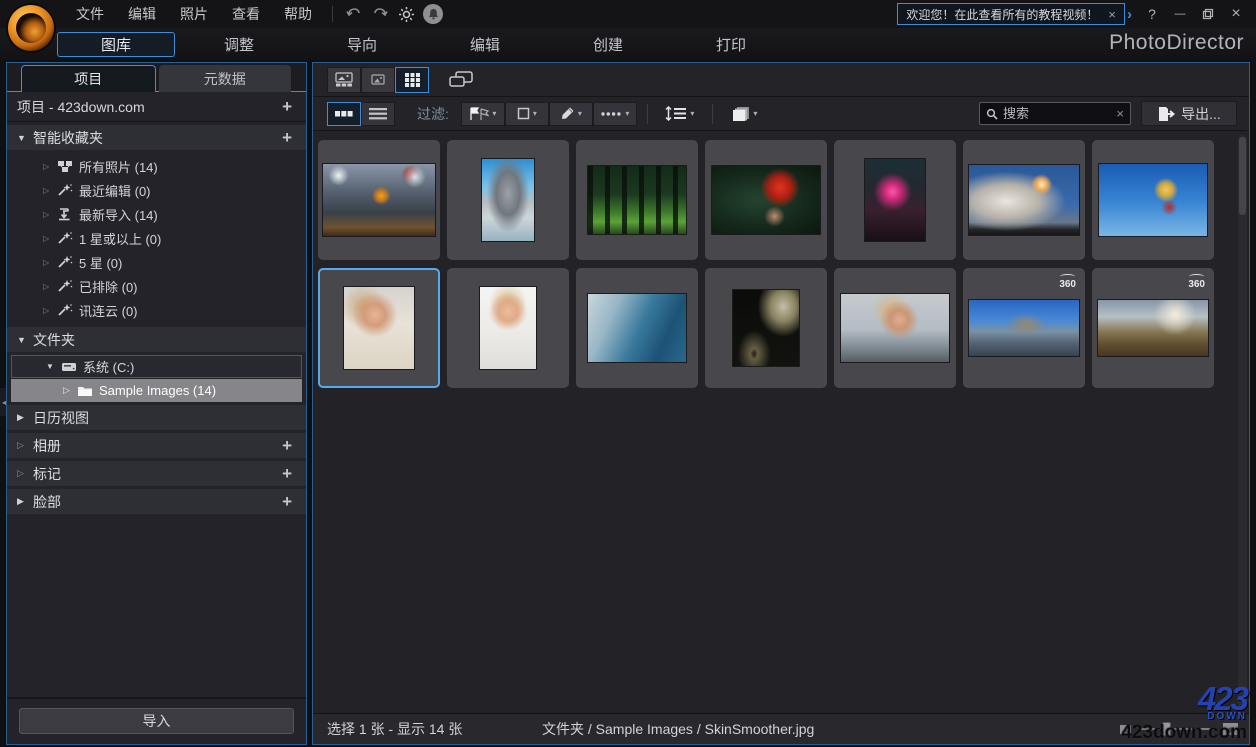 Image resolution: width=1256 pixels, height=747 pixels. Describe the element at coordinates (745, 114) in the screenshot. I see `stack-icon: ▾` at that location.